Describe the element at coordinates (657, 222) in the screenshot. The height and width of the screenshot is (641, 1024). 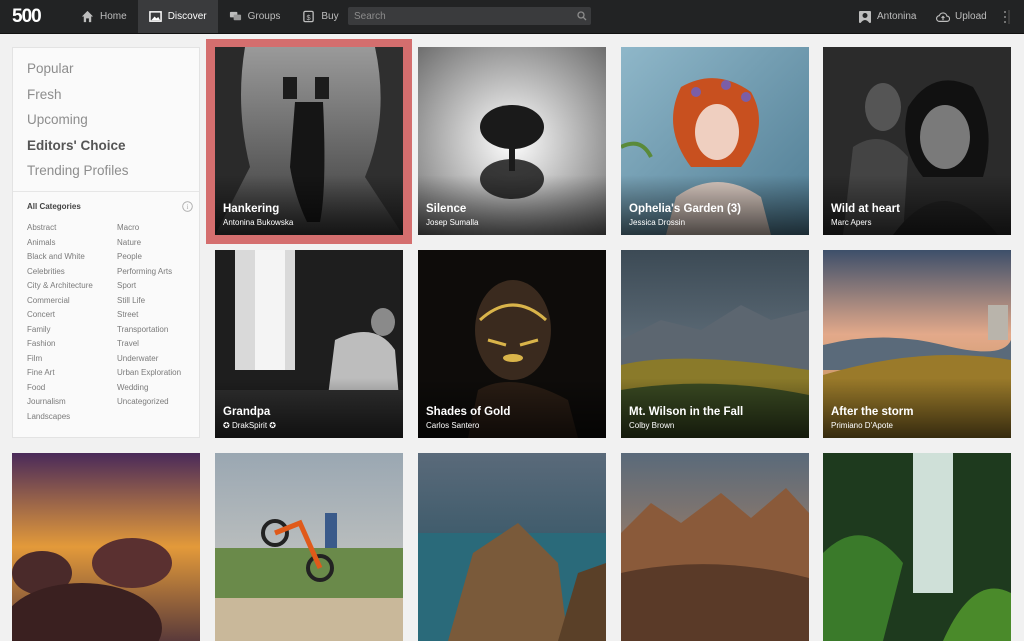
I see `photo-author: Jessica Drossin` at that location.